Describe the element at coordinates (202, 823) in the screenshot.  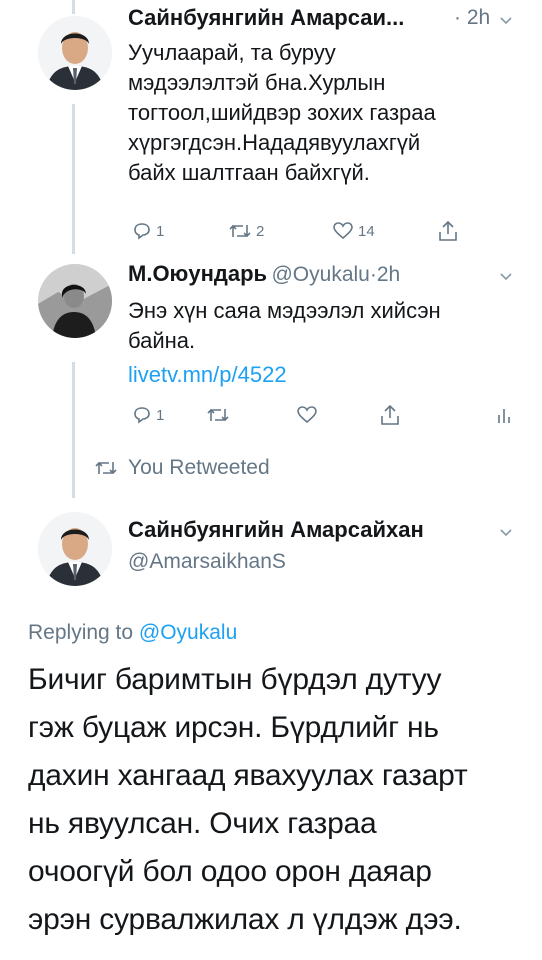
I see `main-tweet-line: нь явуулсан. Очих газраа` at that location.